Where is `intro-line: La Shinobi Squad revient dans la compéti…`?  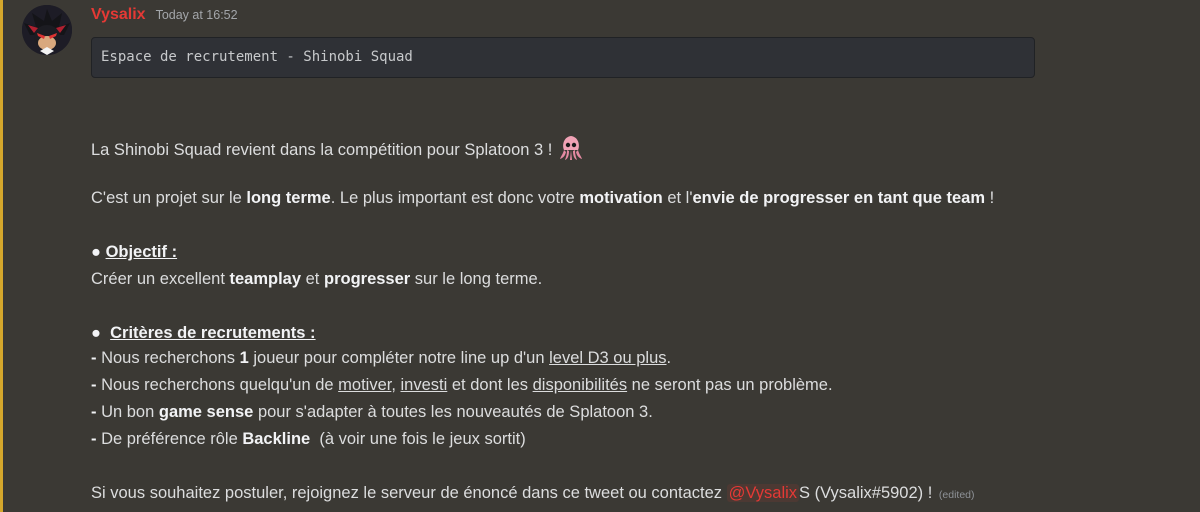
intro-line: La Shinobi Squad revient dans la compéti… is located at coordinates (337, 150).